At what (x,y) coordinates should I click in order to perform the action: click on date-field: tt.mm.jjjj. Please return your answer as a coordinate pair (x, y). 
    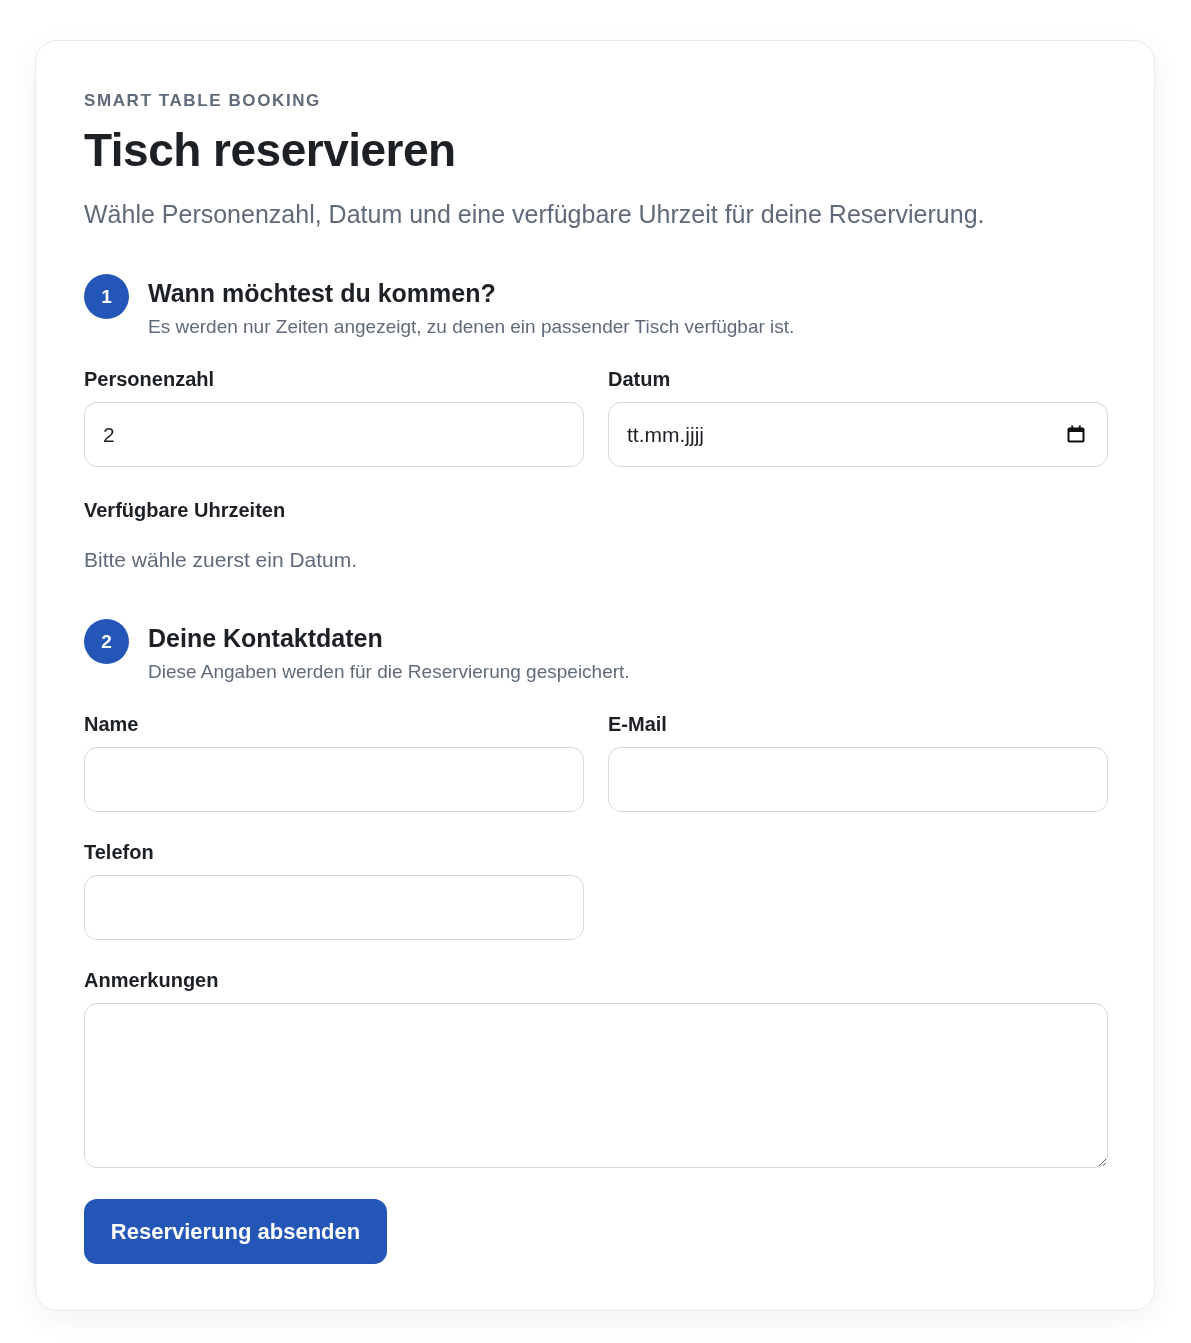
    Looking at the image, I should click on (858, 434).